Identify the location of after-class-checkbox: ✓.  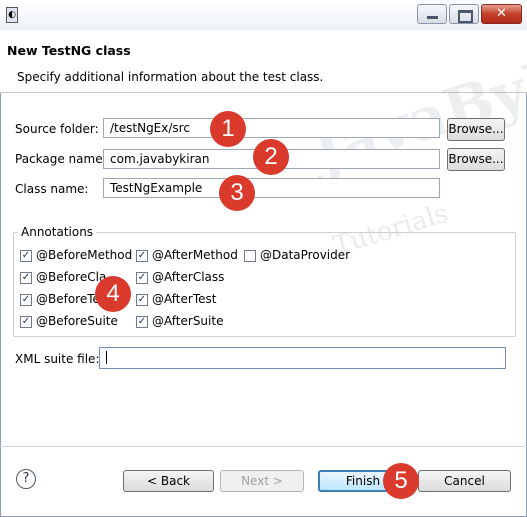
(142, 278).